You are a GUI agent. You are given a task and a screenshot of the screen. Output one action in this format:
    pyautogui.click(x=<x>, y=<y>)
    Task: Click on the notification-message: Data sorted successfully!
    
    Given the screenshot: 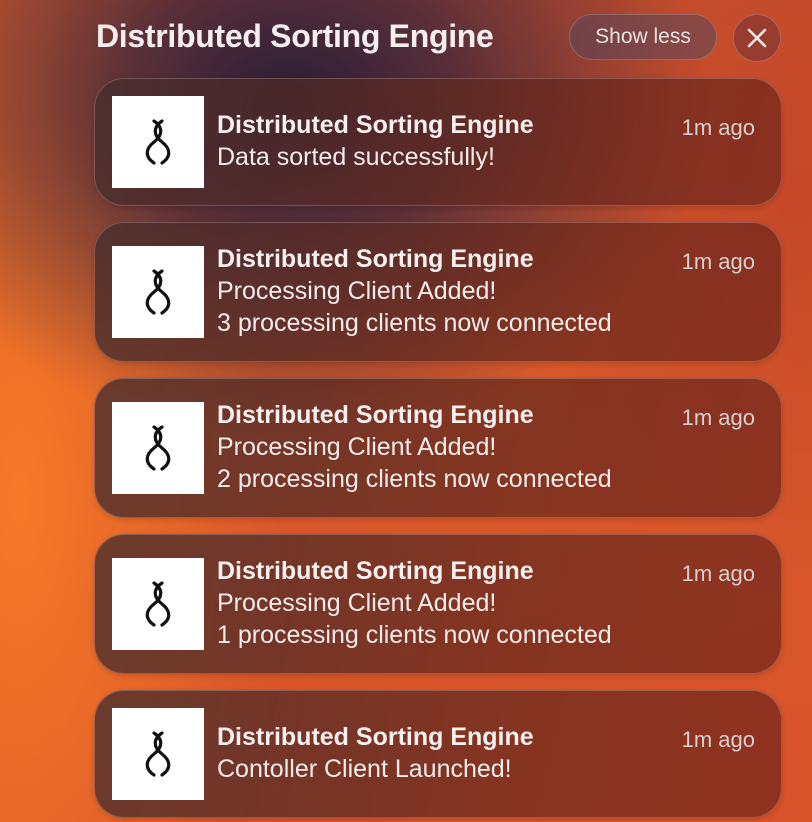 What is the action you would take?
    pyautogui.click(x=356, y=157)
    